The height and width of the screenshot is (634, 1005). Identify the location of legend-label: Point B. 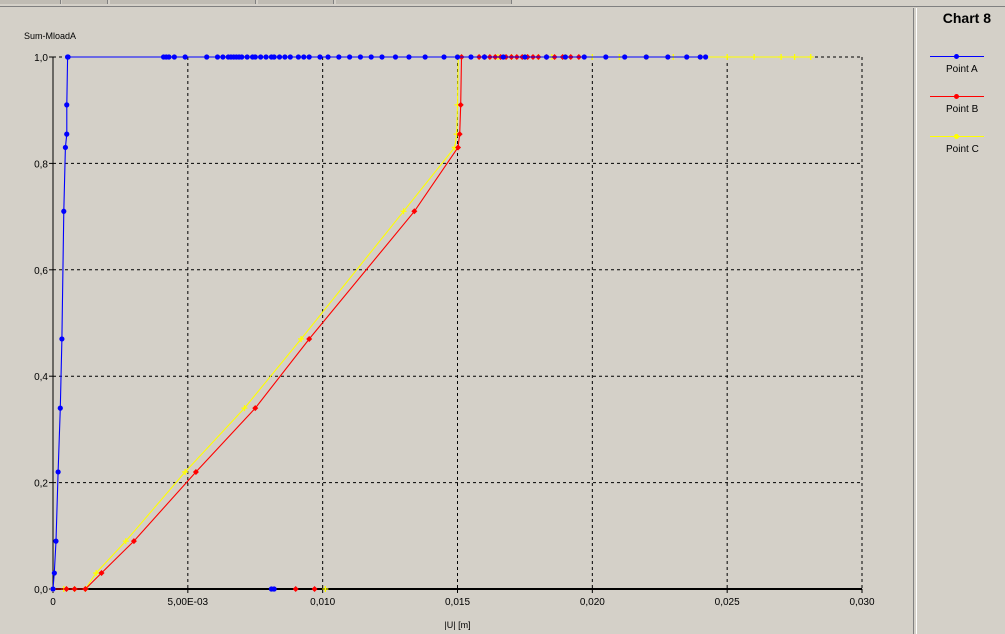
(962, 109).